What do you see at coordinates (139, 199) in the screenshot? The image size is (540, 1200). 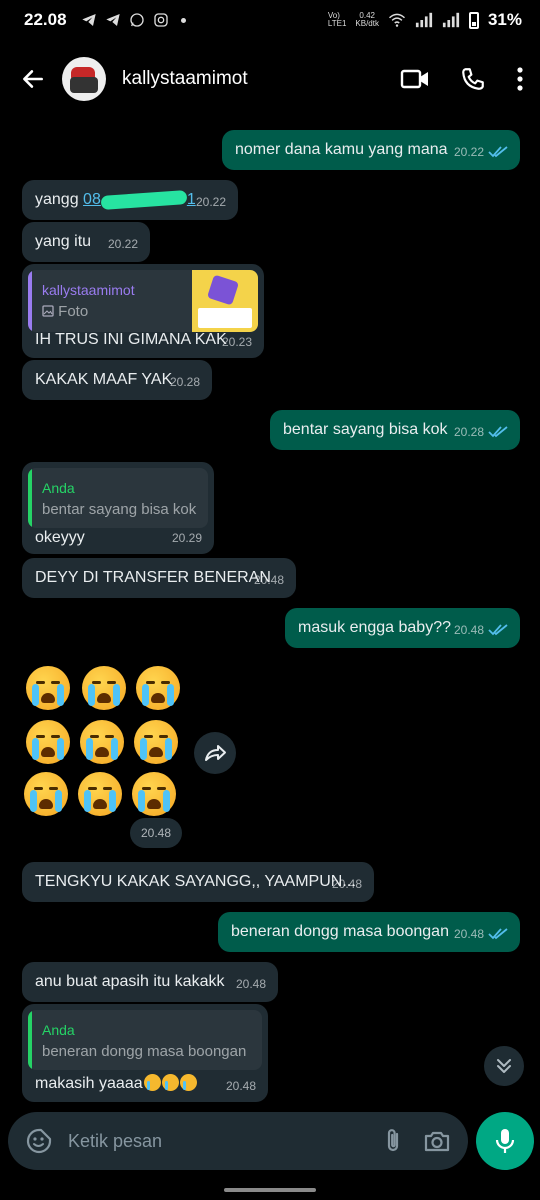 I see `phone-number-link: 08 1` at bounding box center [139, 199].